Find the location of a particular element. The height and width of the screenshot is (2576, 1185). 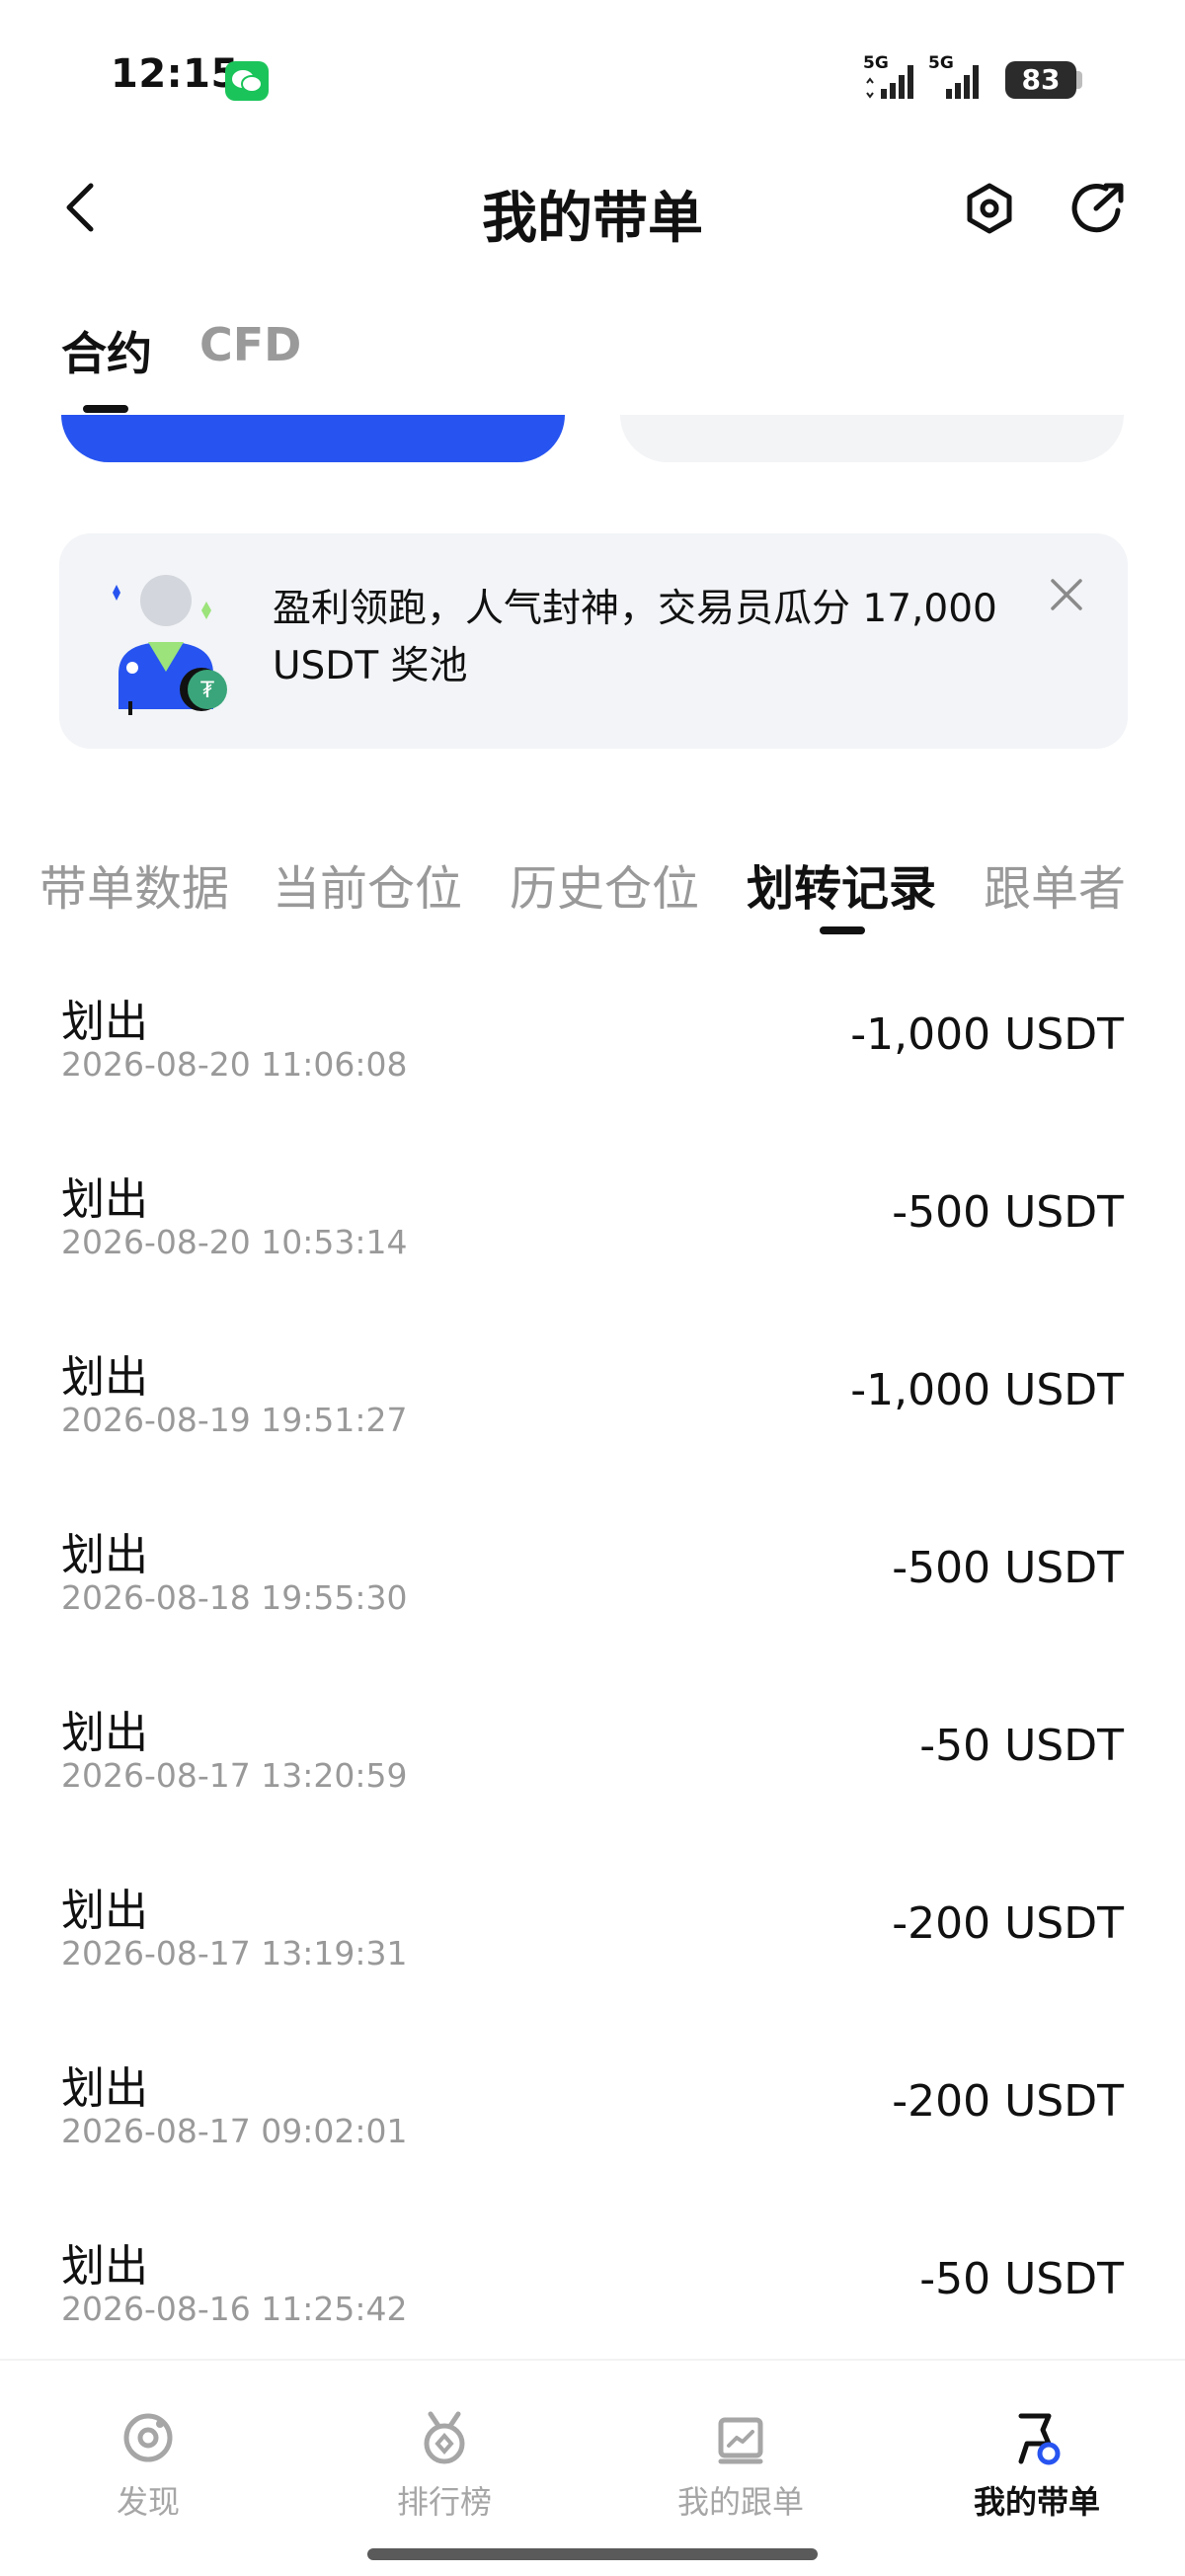

record-time: 2026-08-19 19:51:27 is located at coordinates (235, 1420).